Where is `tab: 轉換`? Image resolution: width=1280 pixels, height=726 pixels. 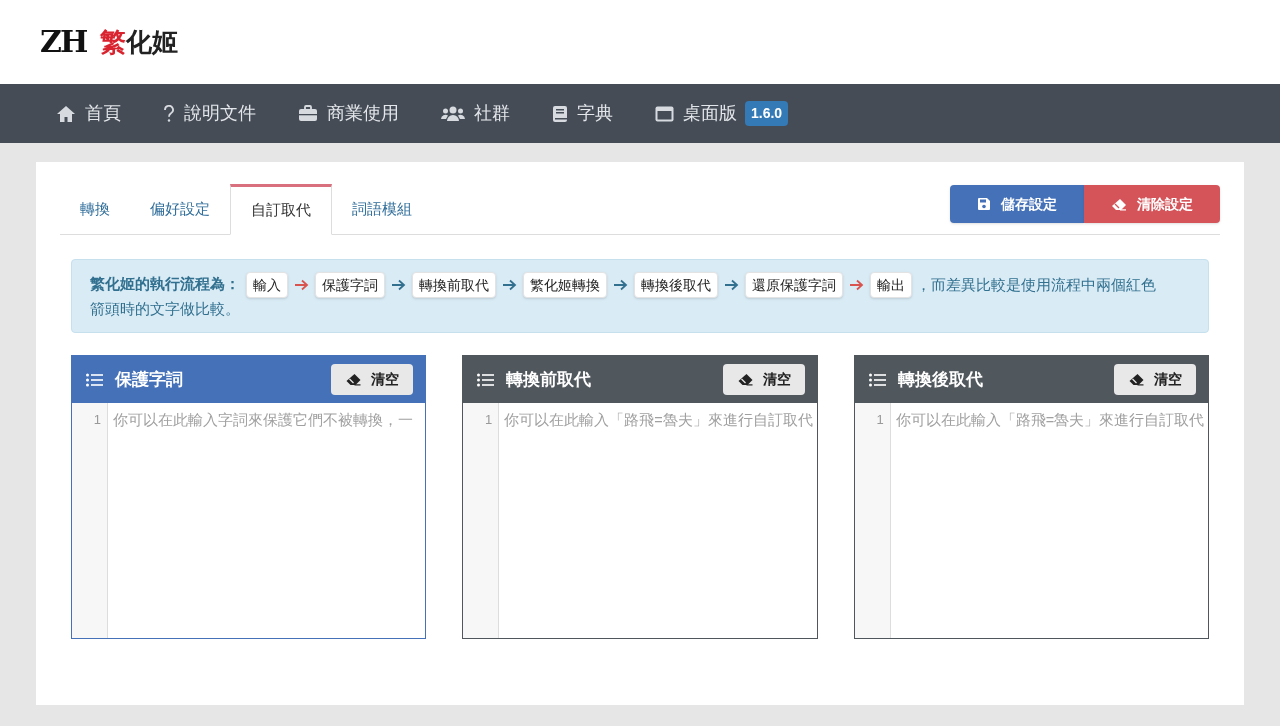
tab: 轉換 is located at coordinates (95, 209).